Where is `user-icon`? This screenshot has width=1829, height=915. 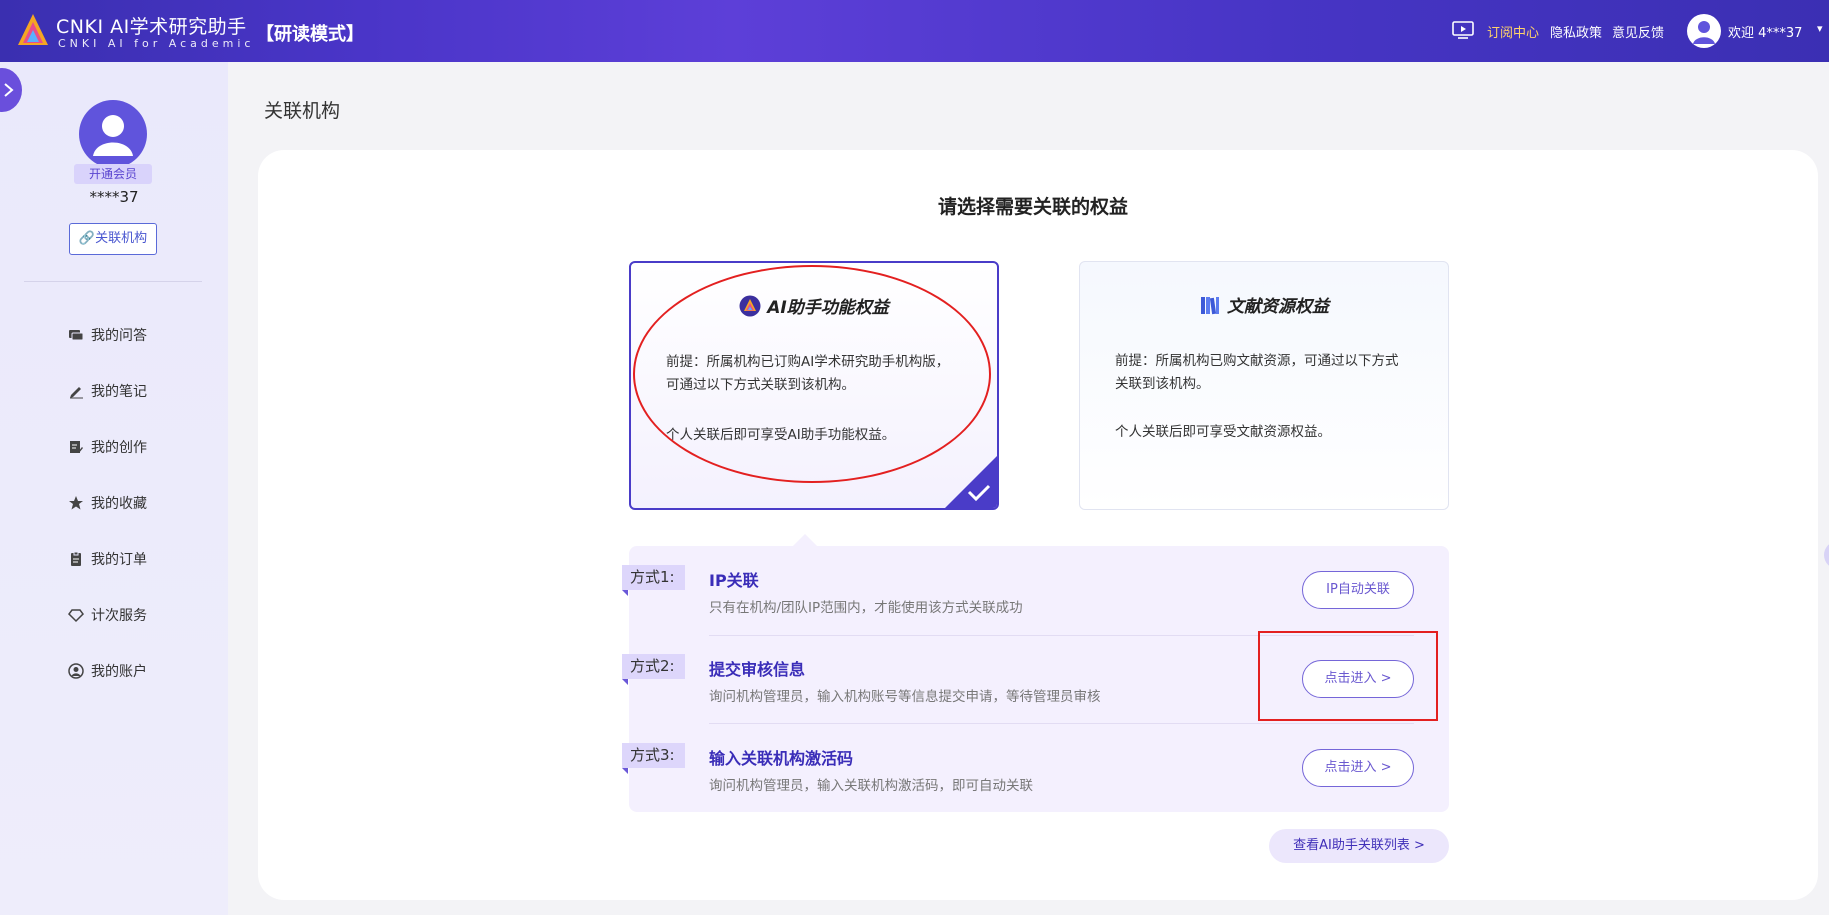 user-icon is located at coordinates (113, 135).